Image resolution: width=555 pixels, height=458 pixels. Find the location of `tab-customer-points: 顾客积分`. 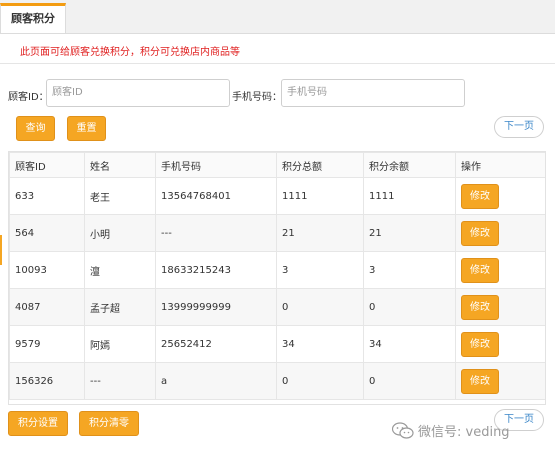

tab-customer-points: 顾客积分 is located at coordinates (33, 18).